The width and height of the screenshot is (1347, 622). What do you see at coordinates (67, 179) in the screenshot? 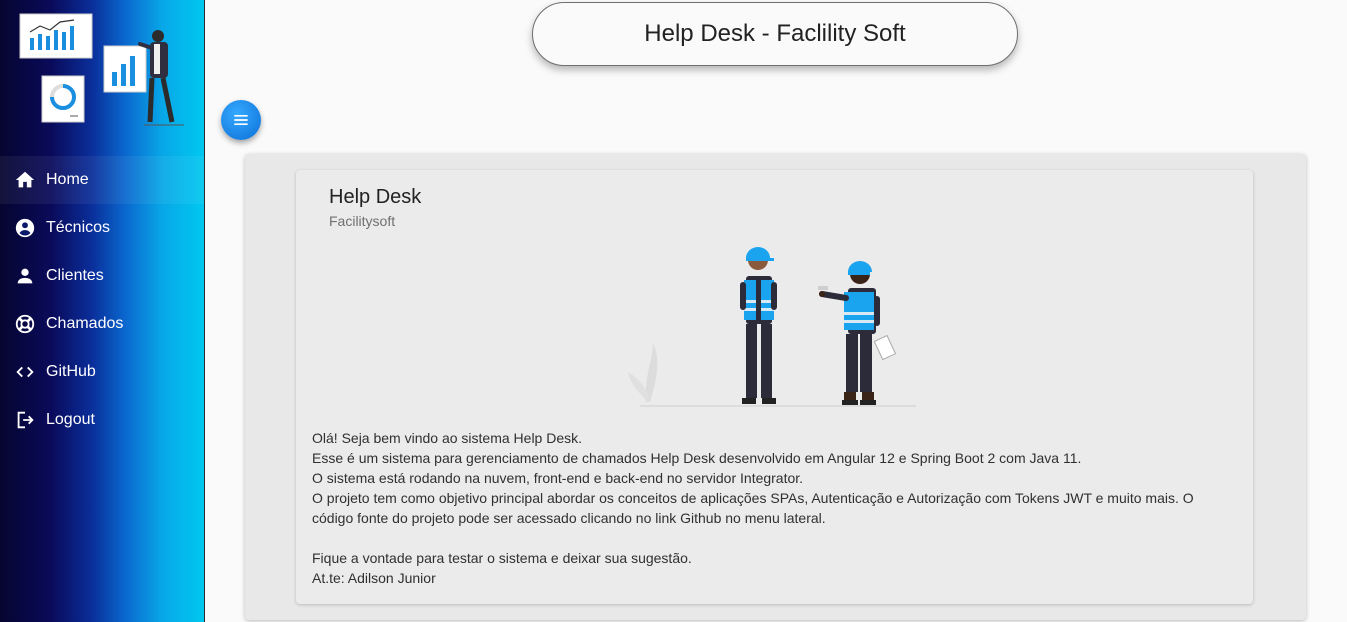
I see `sidebar-item-label: Home` at bounding box center [67, 179].